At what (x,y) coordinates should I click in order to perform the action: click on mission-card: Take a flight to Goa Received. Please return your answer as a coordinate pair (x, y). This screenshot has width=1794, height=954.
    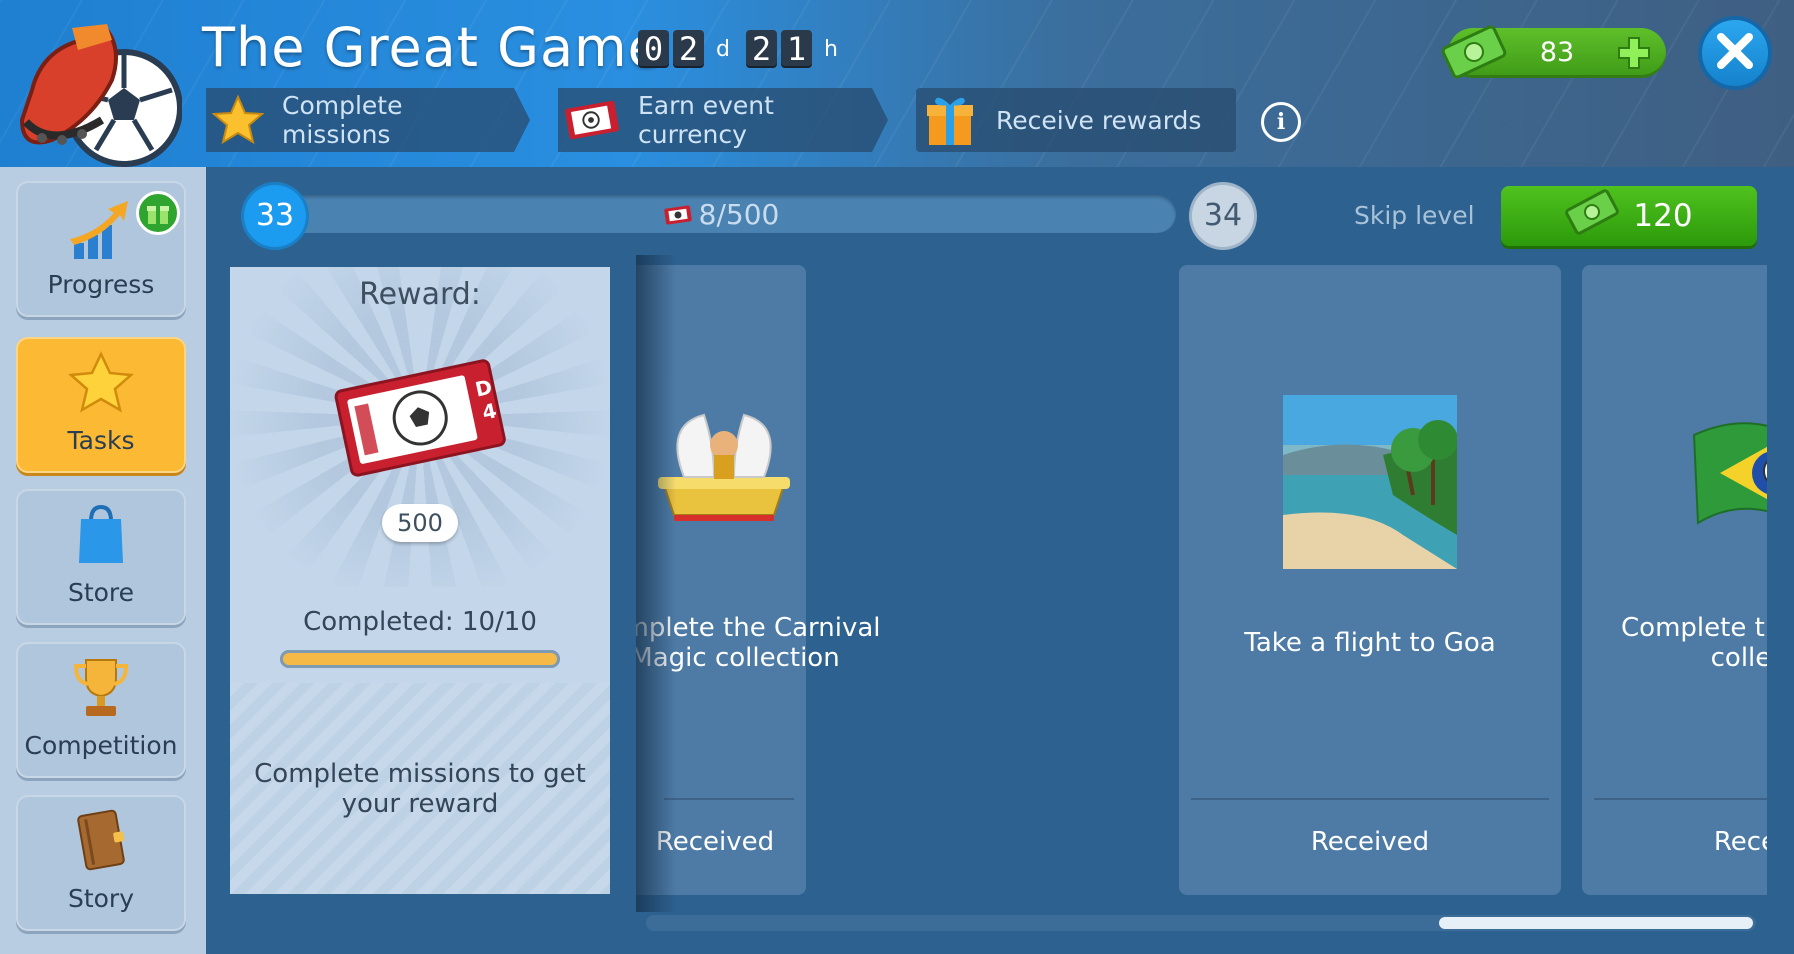
    Looking at the image, I should click on (1370, 580).